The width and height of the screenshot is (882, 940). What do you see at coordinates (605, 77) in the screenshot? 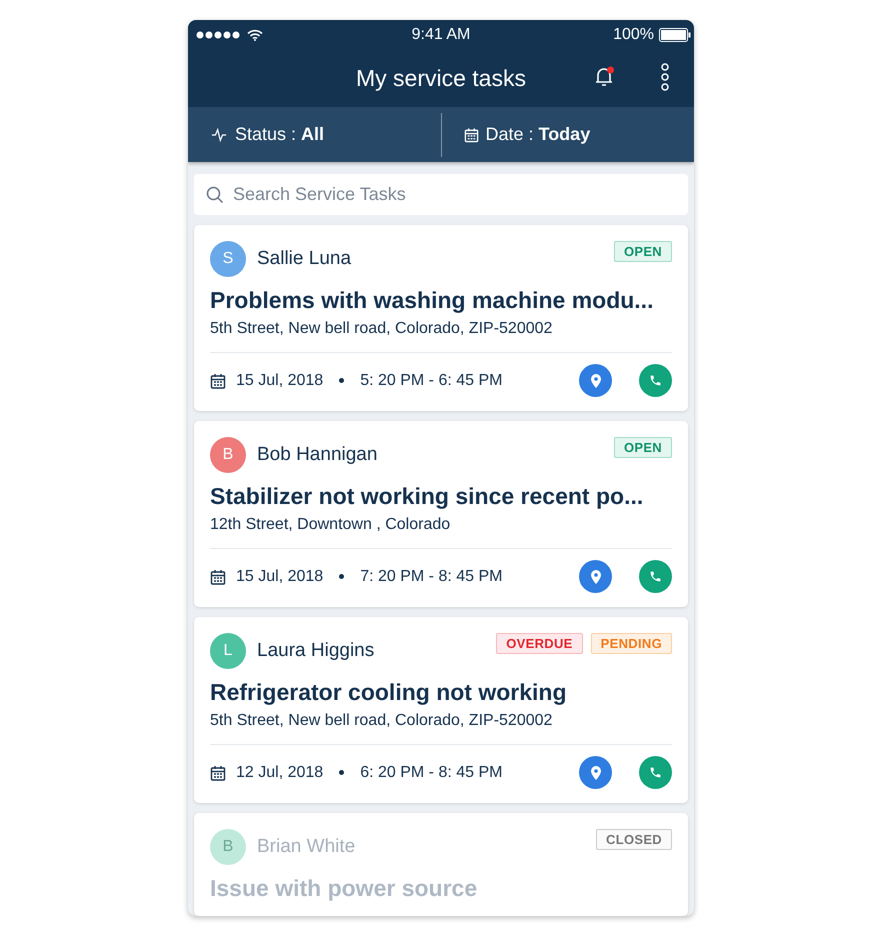
I see `notification-bell-icon` at bounding box center [605, 77].